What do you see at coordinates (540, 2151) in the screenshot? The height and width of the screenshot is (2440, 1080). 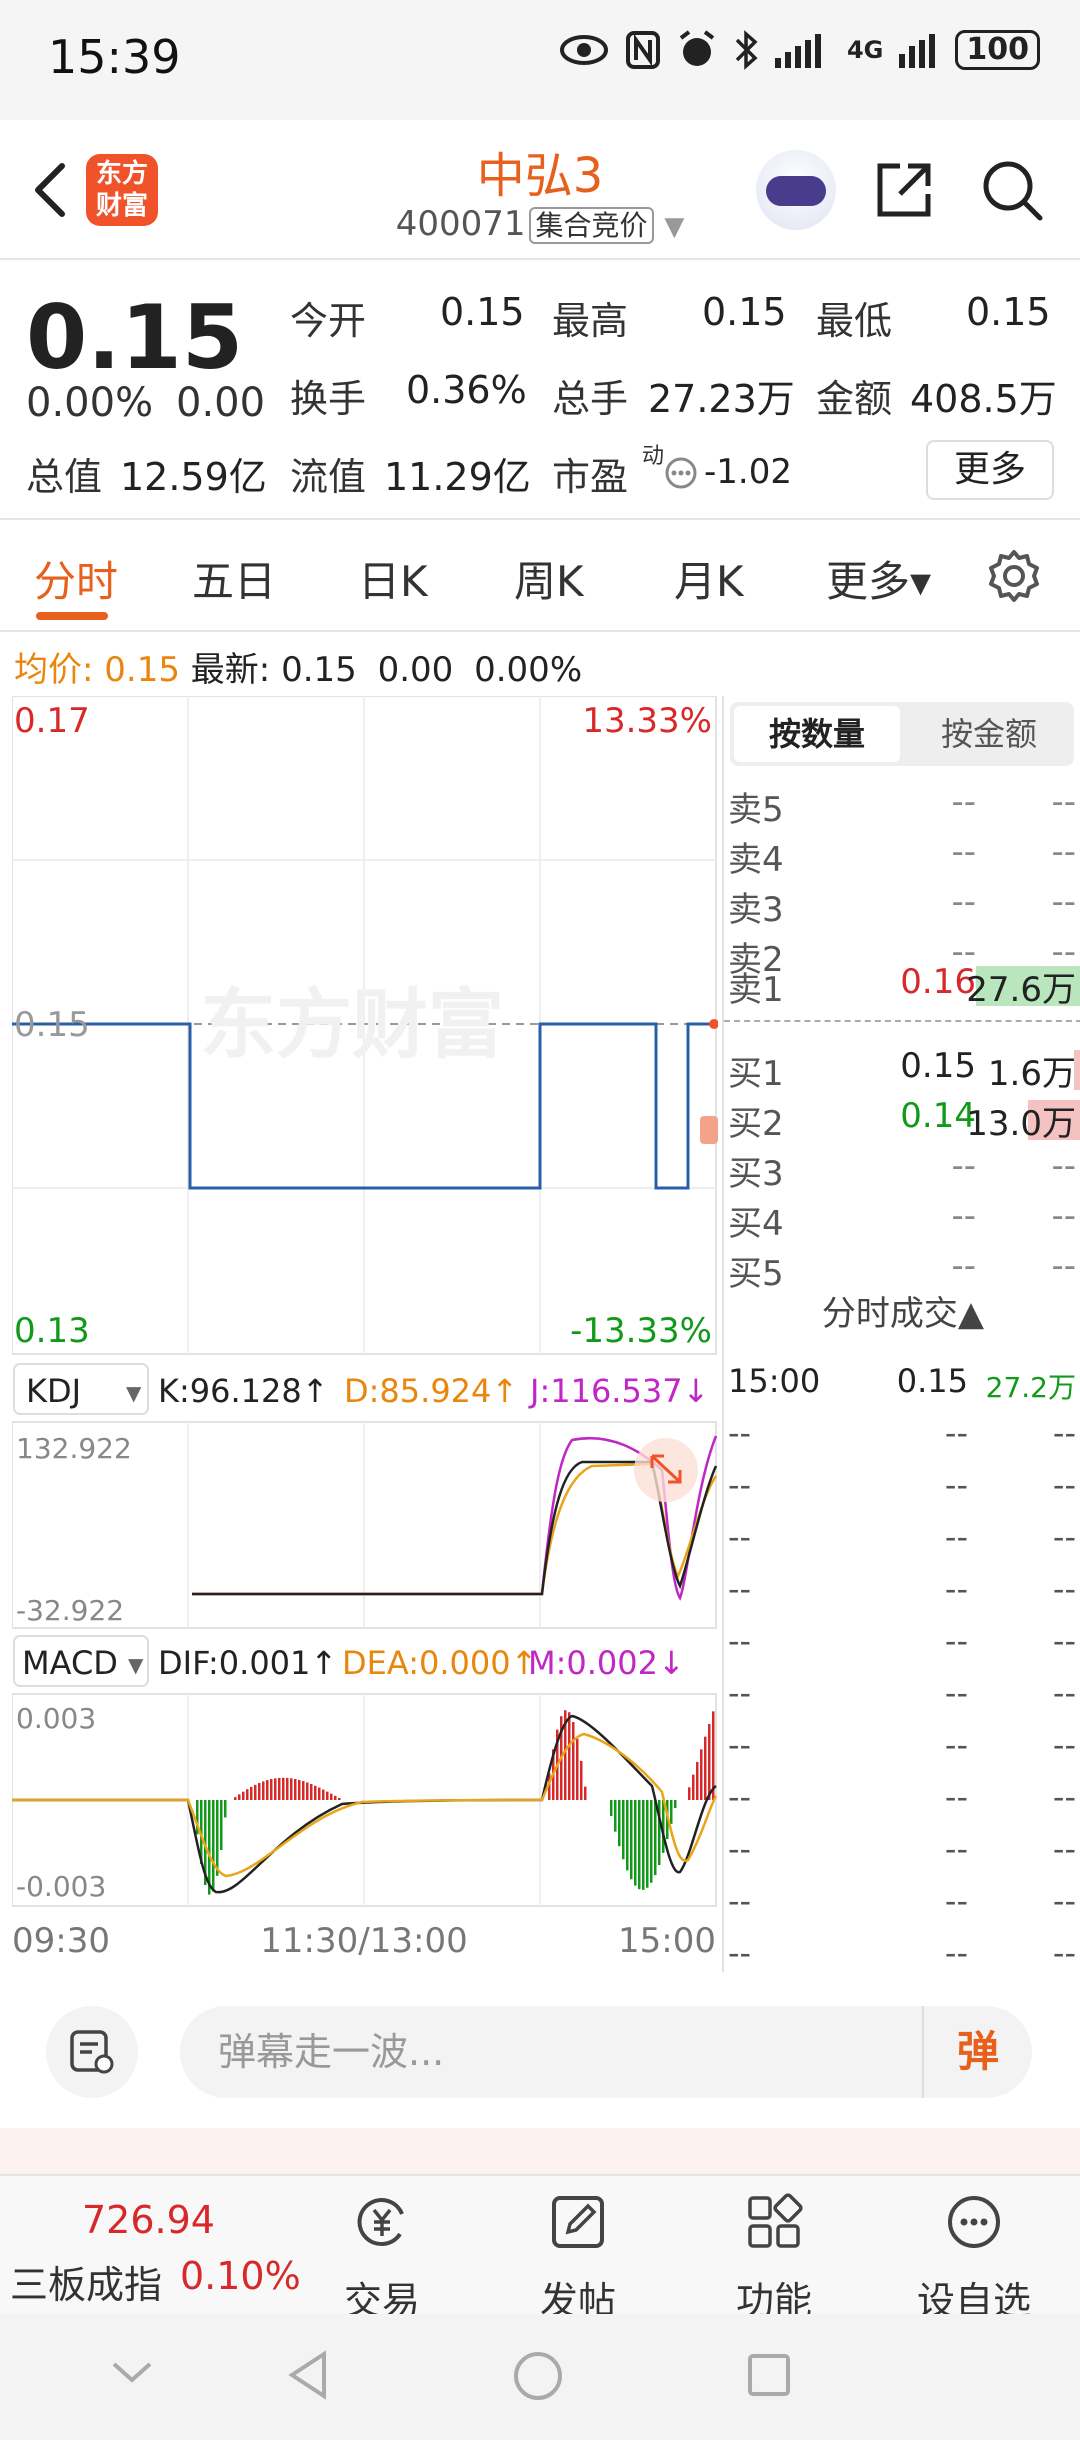 I see `promo-strip` at bounding box center [540, 2151].